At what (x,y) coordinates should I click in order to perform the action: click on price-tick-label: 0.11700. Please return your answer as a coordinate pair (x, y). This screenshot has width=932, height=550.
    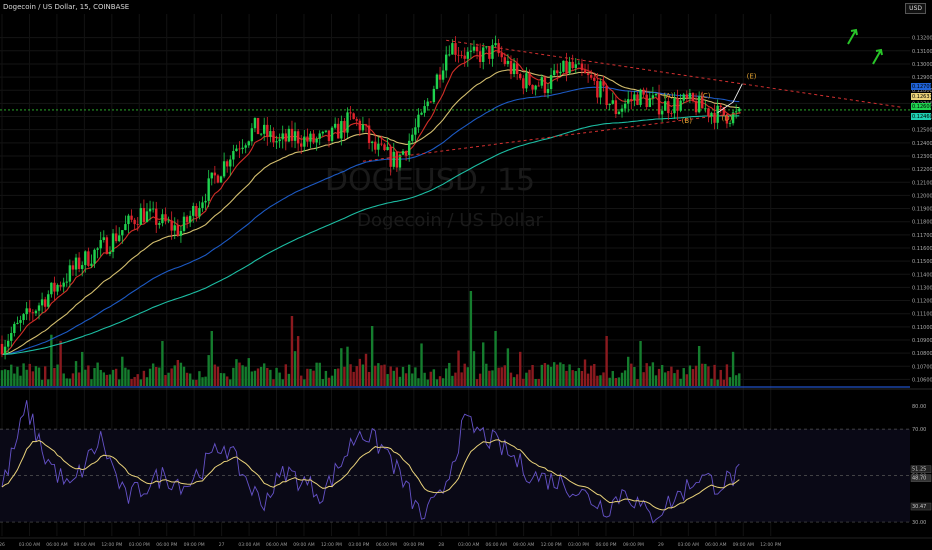
    Looking at the image, I should click on (922, 236).